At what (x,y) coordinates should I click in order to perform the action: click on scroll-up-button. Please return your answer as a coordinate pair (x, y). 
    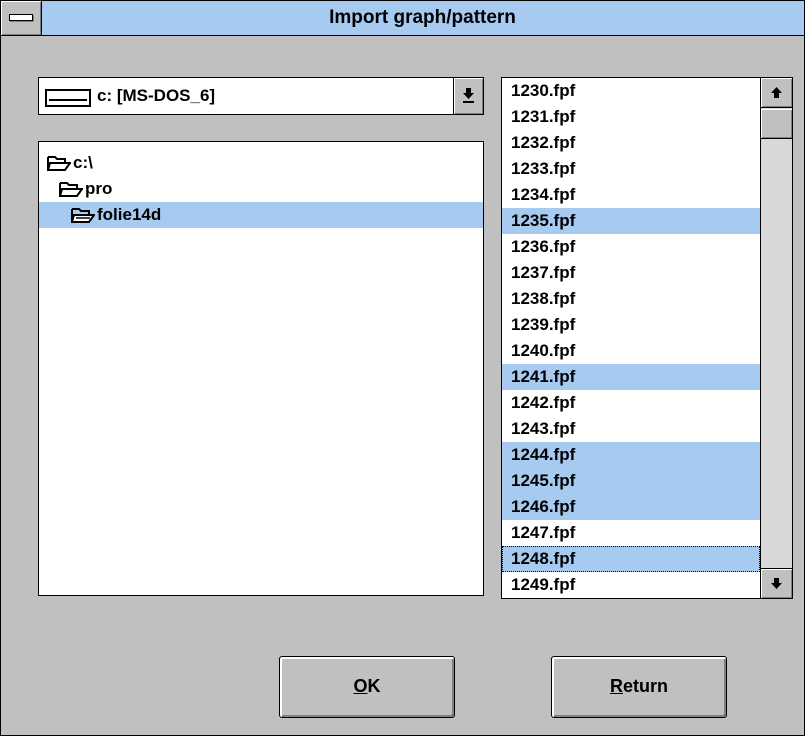
    Looking at the image, I should click on (776, 93).